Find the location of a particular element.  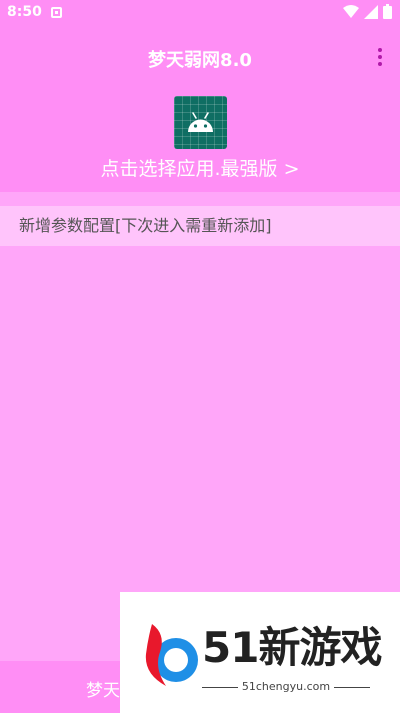

status-bar: 8:50 is located at coordinates (200, 13).